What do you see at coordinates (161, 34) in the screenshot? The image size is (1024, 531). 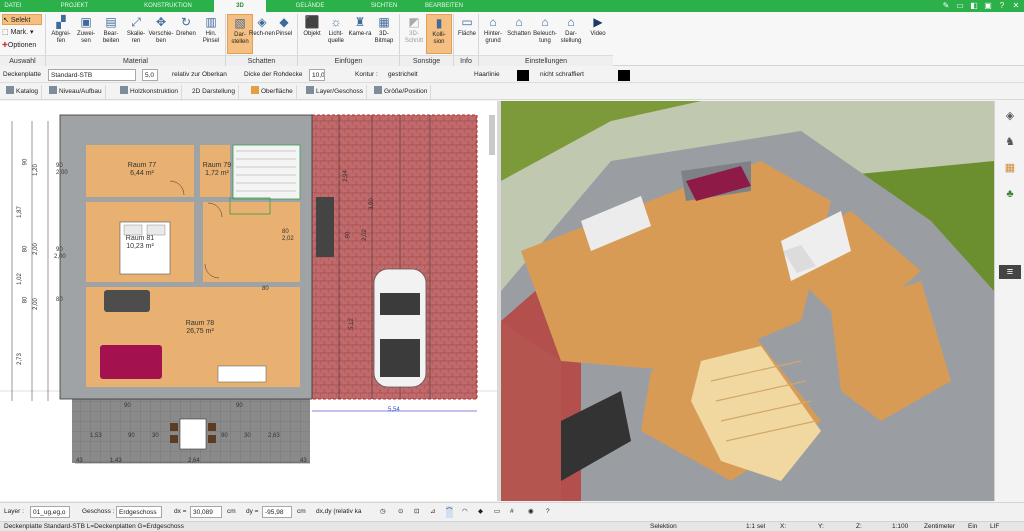 I see `material-verschieben-button: ✥ Verschie-ben` at bounding box center [161, 34].